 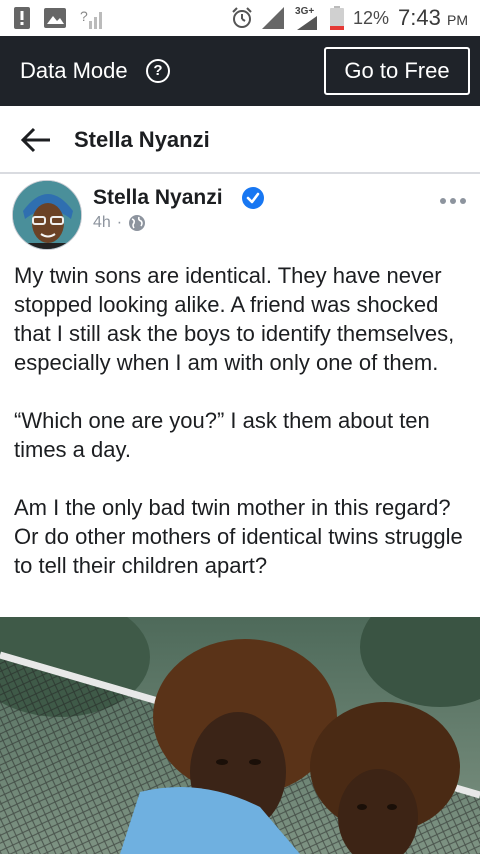 I want to click on verified-badge-icon, so click(x=253, y=198).